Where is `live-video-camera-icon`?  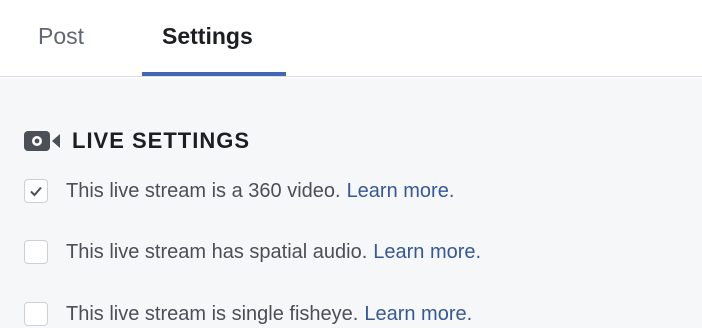
live-video-camera-icon is located at coordinates (43, 141).